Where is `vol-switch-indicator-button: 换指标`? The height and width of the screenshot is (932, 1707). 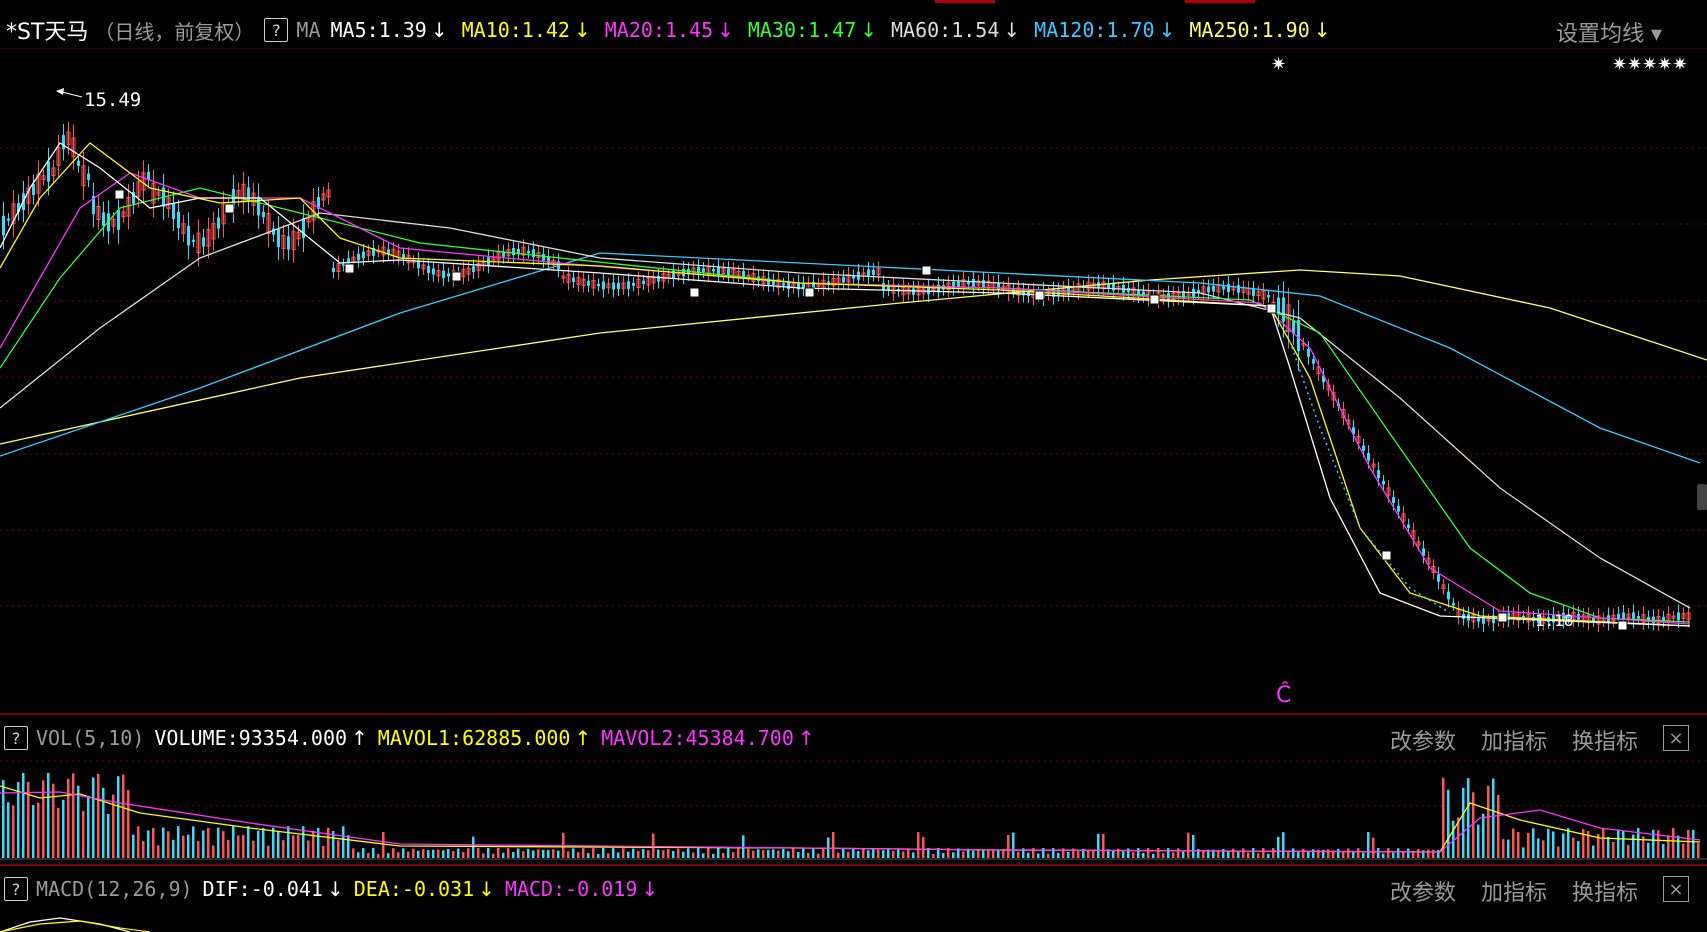
vol-switch-indicator-button: 换指标 is located at coordinates (1605, 740).